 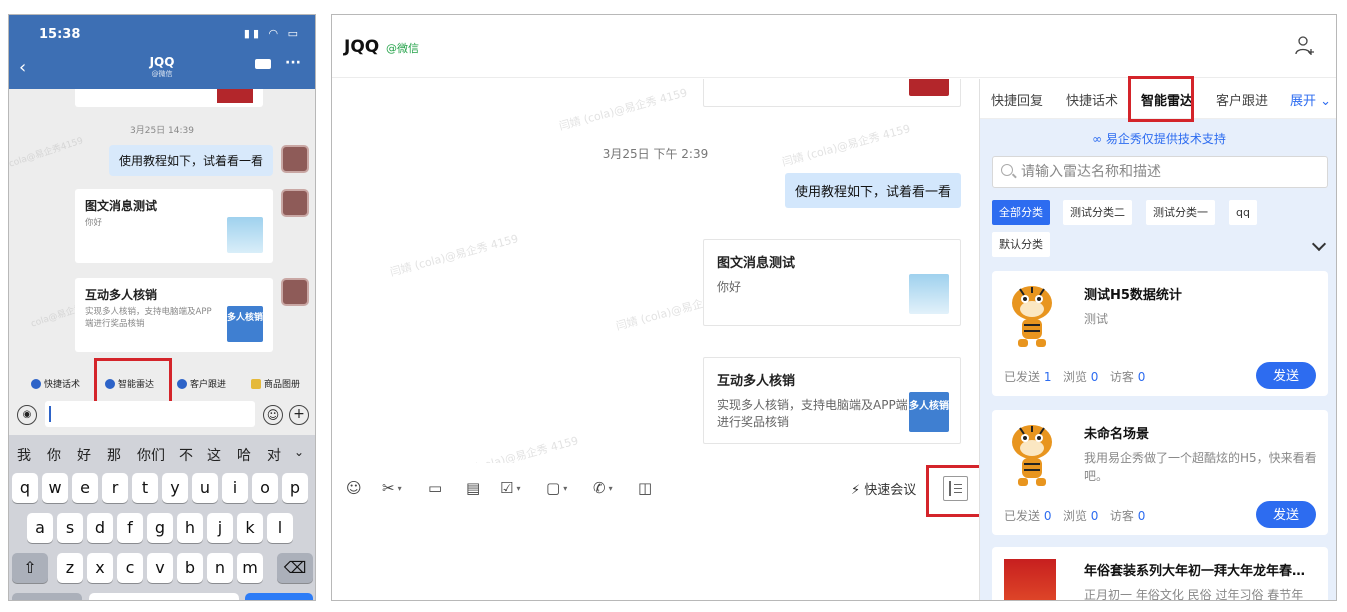 I want to click on candidate: 我, so click(x=24, y=455).